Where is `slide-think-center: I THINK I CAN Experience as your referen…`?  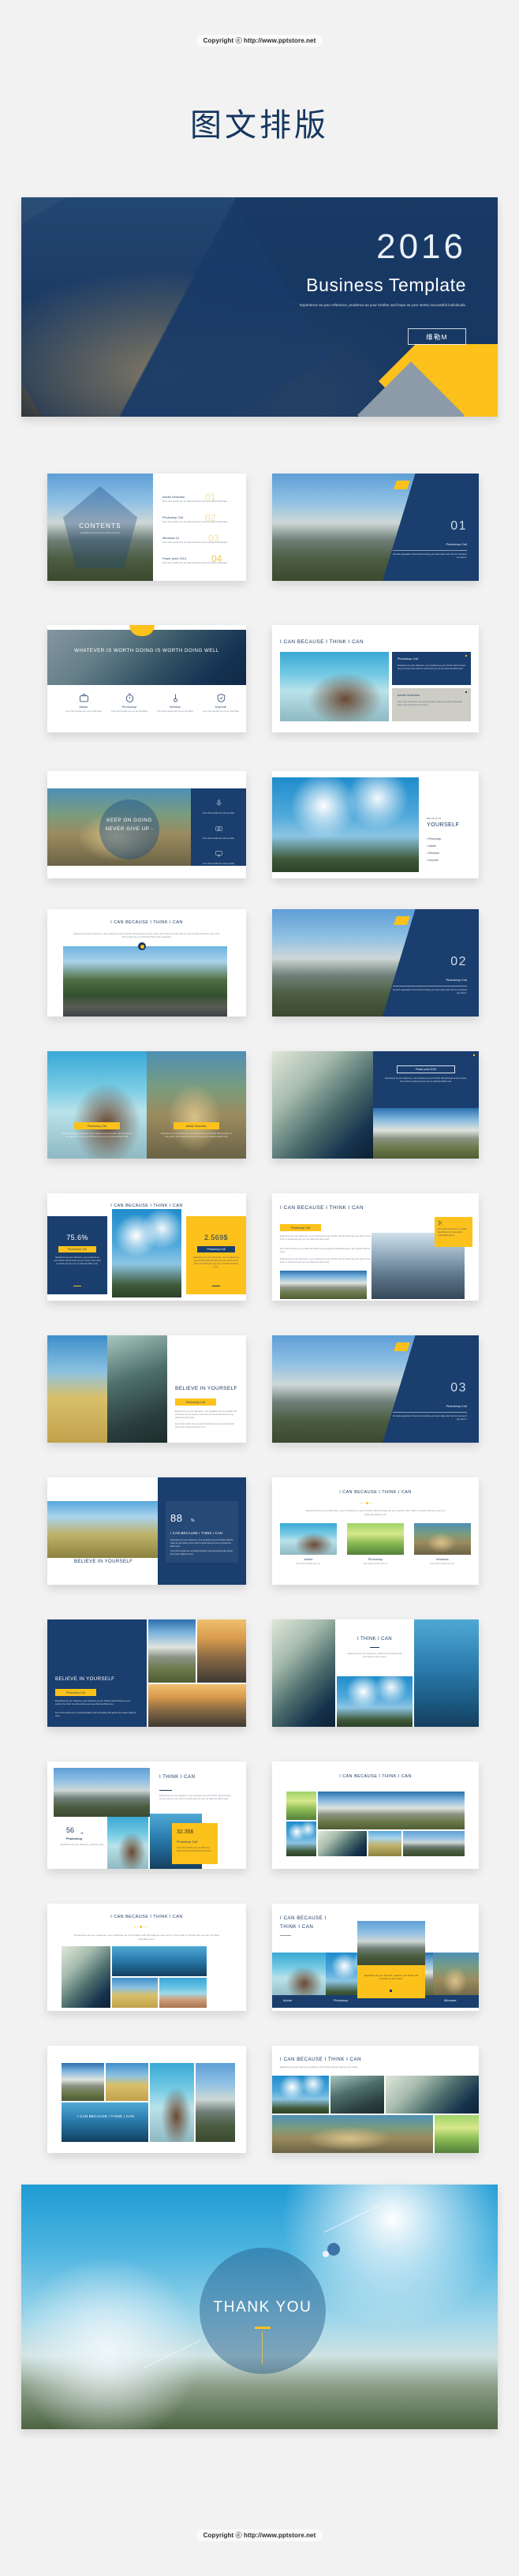 slide-think-center: I THINK I CAN Experience as your referen… is located at coordinates (375, 1673).